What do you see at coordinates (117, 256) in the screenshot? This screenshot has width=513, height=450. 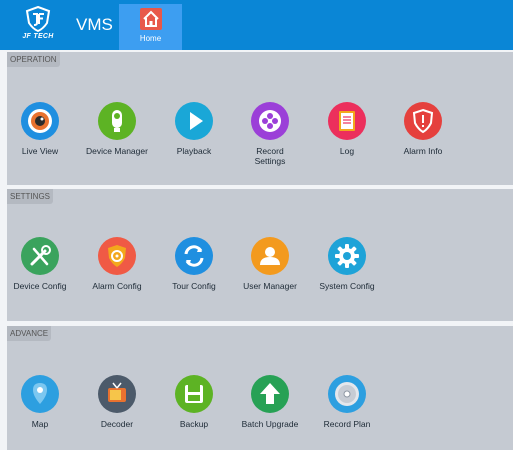 I see `alarm-config-icon` at bounding box center [117, 256].